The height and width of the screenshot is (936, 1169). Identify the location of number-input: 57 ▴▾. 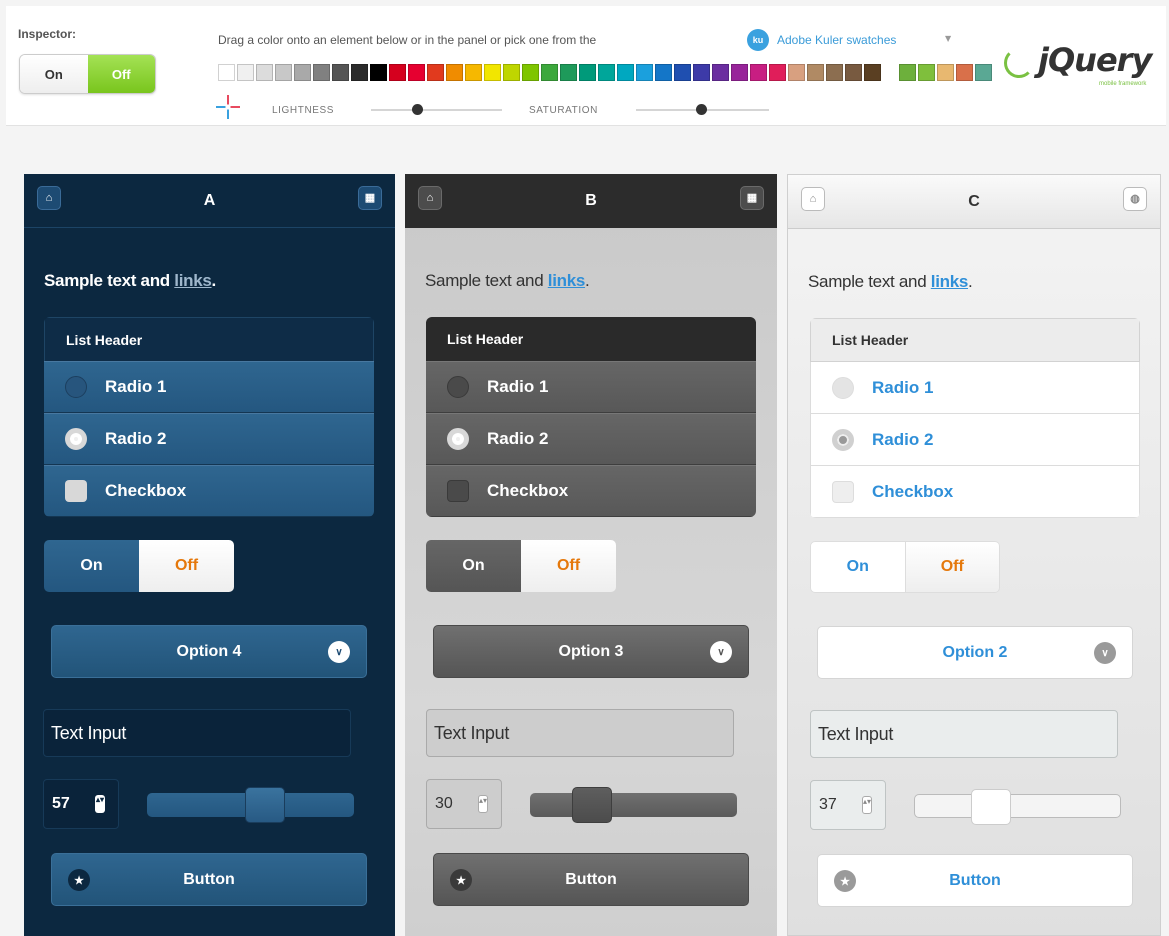
(81, 804).